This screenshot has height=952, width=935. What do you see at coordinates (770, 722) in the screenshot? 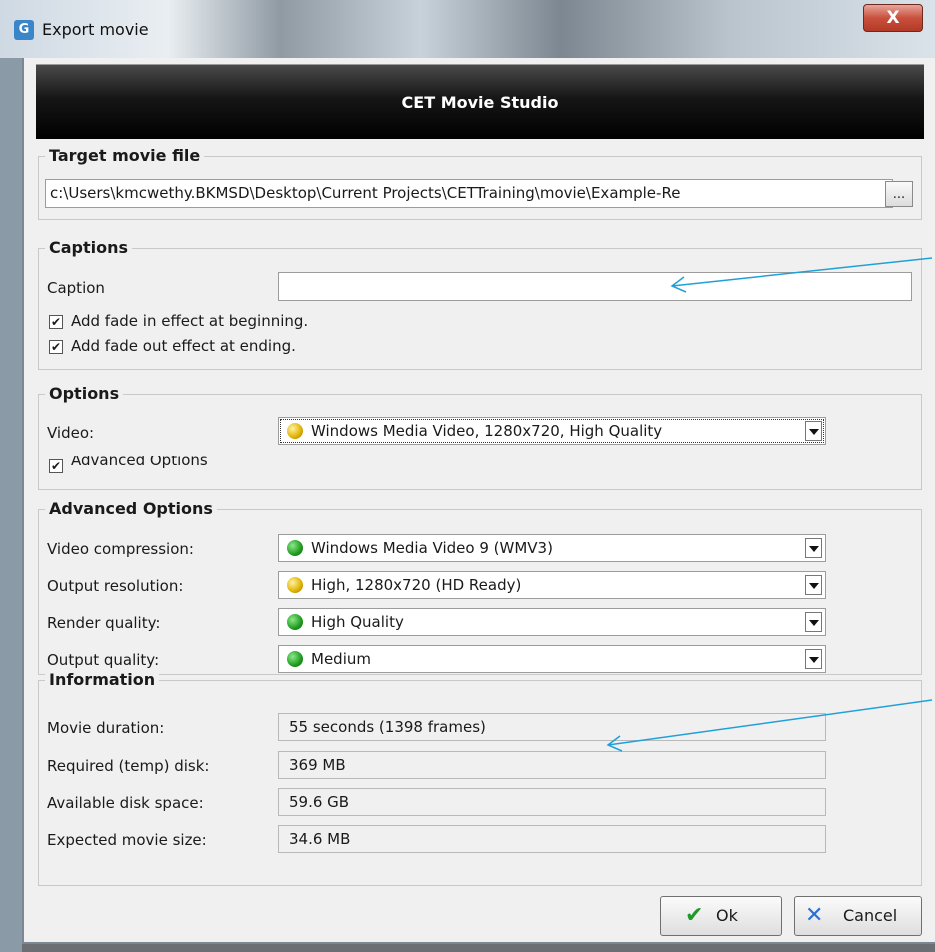
I see `annotation-arrow-duration` at bounding box center [770, 722].